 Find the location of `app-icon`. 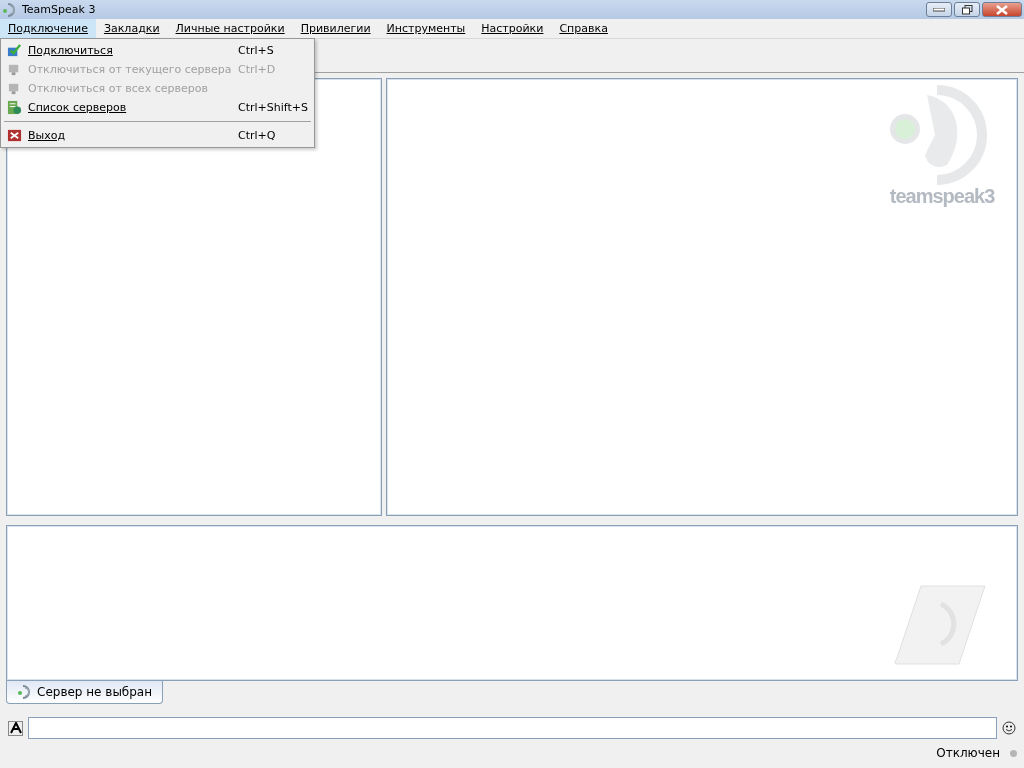

app-icon is located at coordinates (10, 9).